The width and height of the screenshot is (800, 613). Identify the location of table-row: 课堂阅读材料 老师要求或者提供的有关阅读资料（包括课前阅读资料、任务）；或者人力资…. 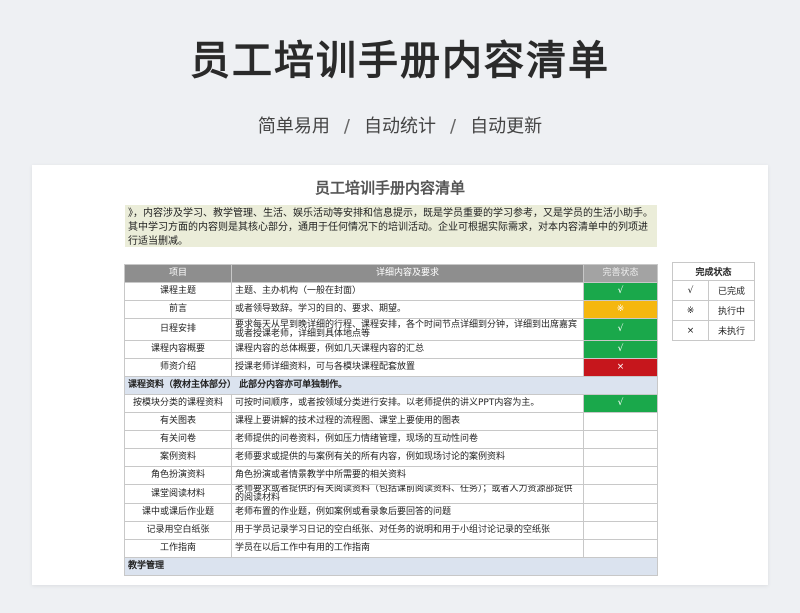
(391, 494).